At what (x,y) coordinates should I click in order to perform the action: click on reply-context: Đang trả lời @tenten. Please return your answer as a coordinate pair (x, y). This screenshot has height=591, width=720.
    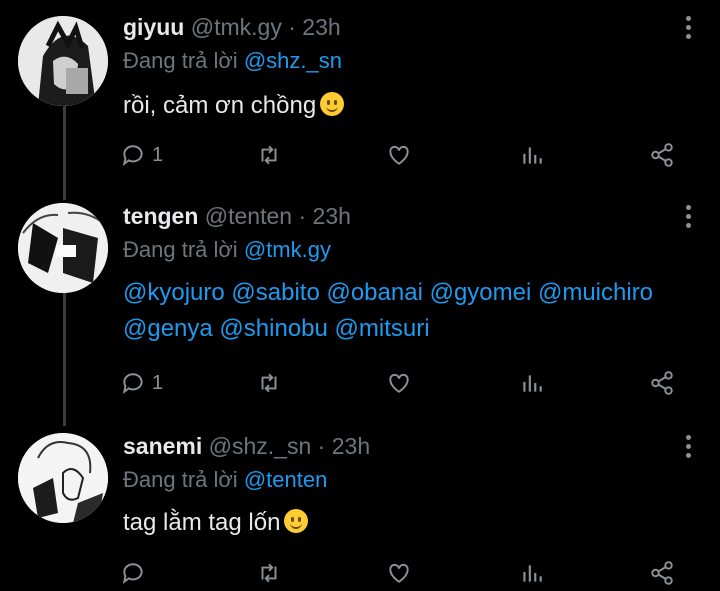
    Looking at the image, I should click on (225, 480).